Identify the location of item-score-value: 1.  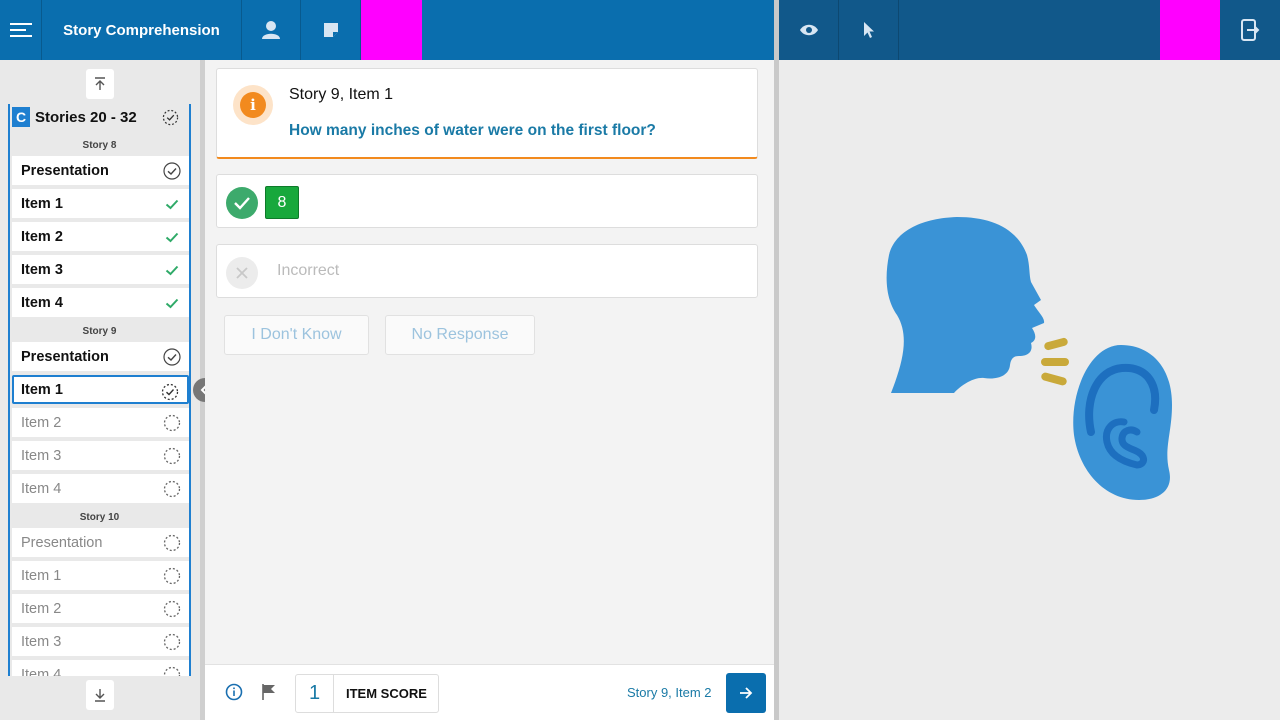
(315, 693).